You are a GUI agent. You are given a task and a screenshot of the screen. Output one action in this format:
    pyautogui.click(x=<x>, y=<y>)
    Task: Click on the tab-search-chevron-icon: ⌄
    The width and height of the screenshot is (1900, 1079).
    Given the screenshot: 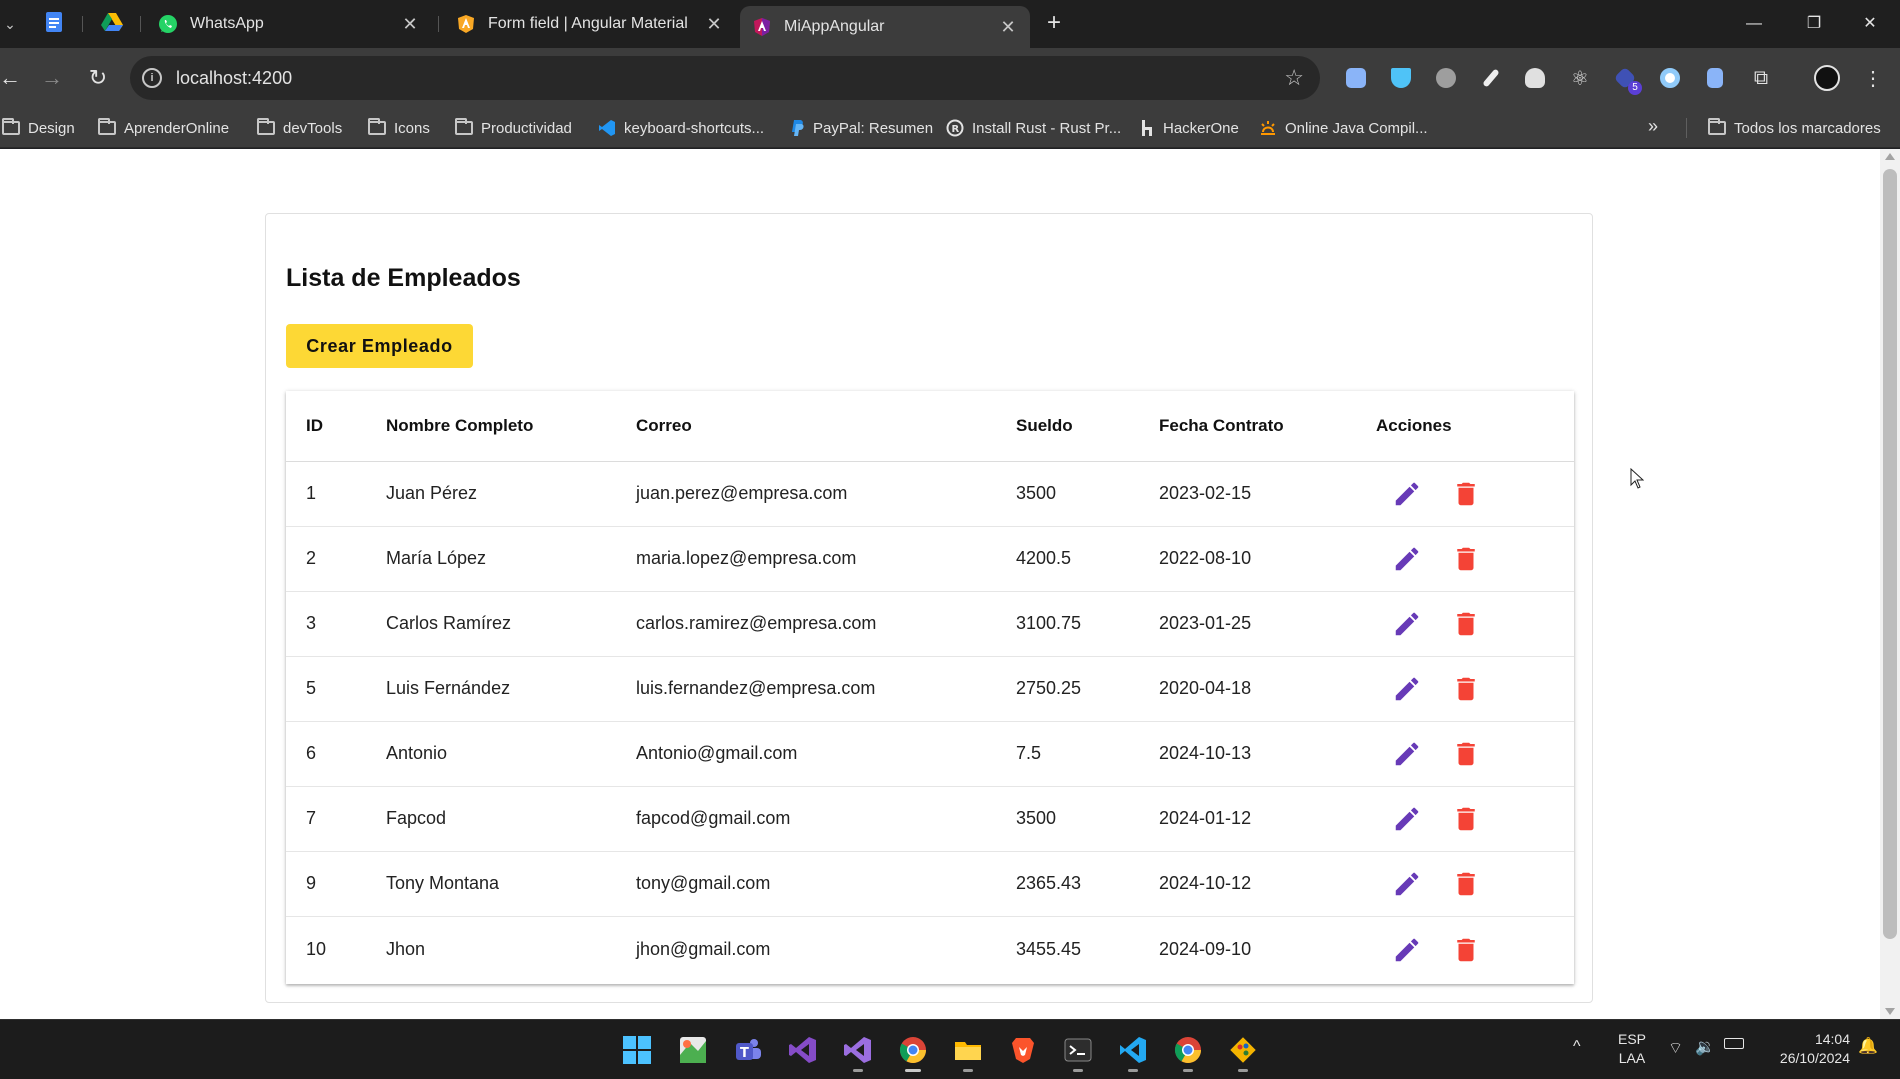 What is the action you would take?
    pyautogui.click(x=10, y=24)
    